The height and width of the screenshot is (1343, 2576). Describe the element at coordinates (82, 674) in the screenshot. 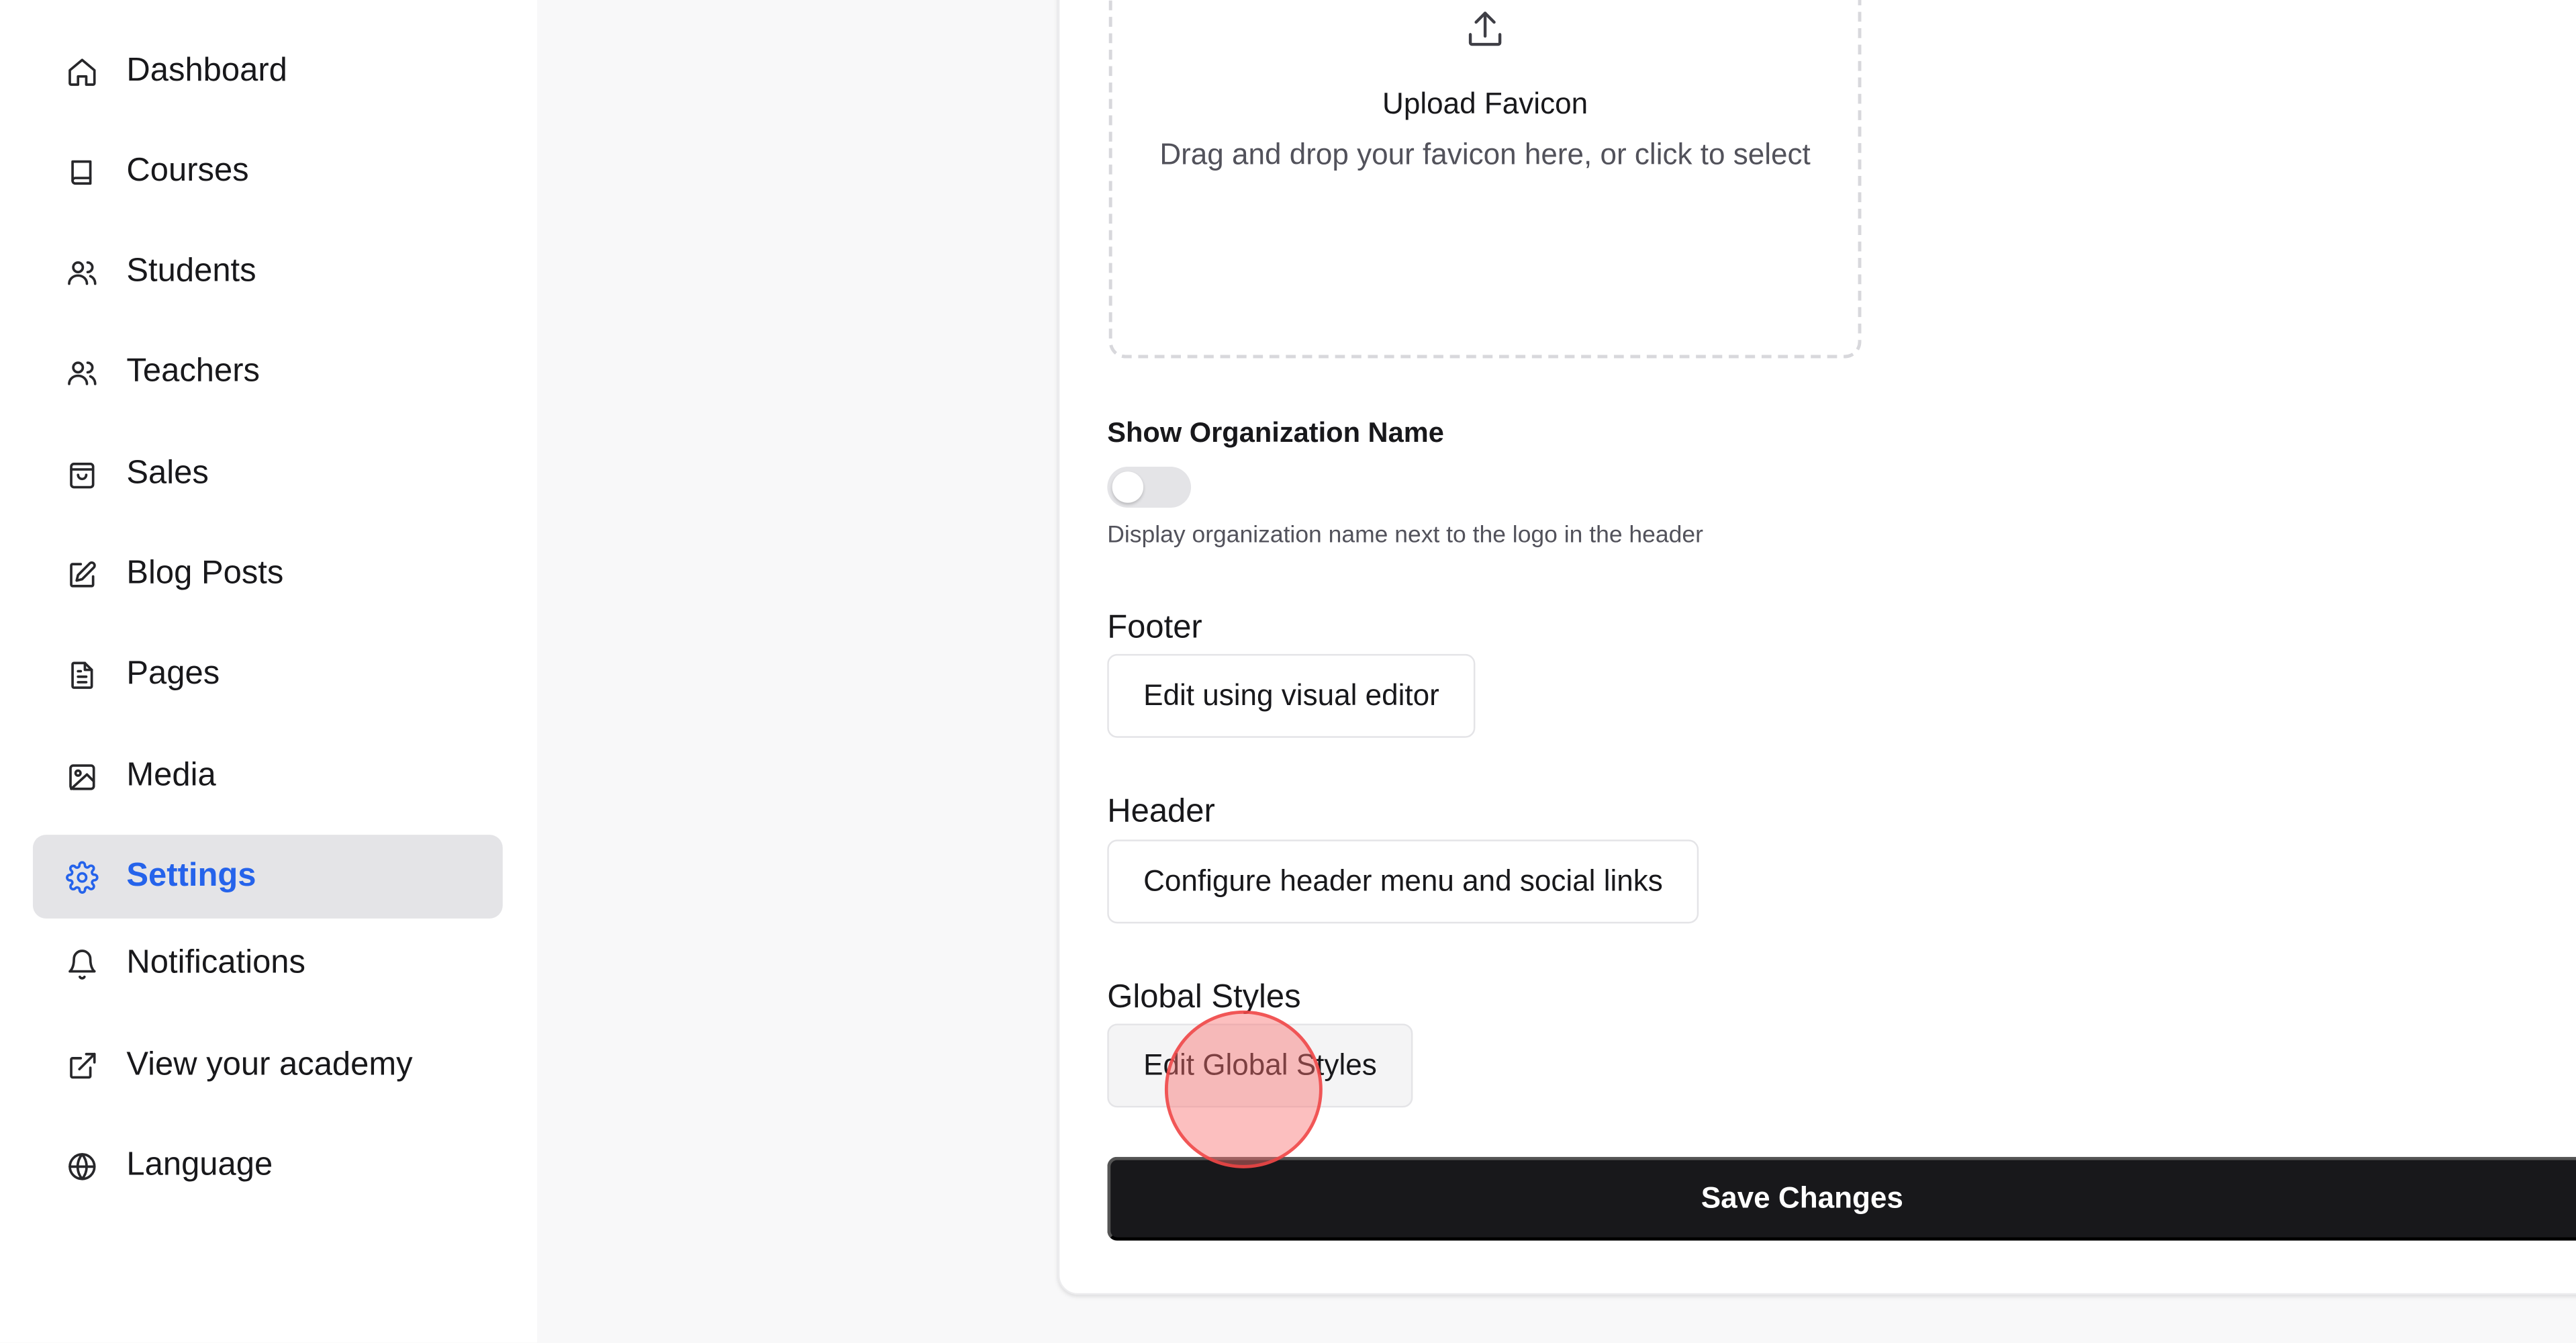

I see `file-text-icon` at that location.